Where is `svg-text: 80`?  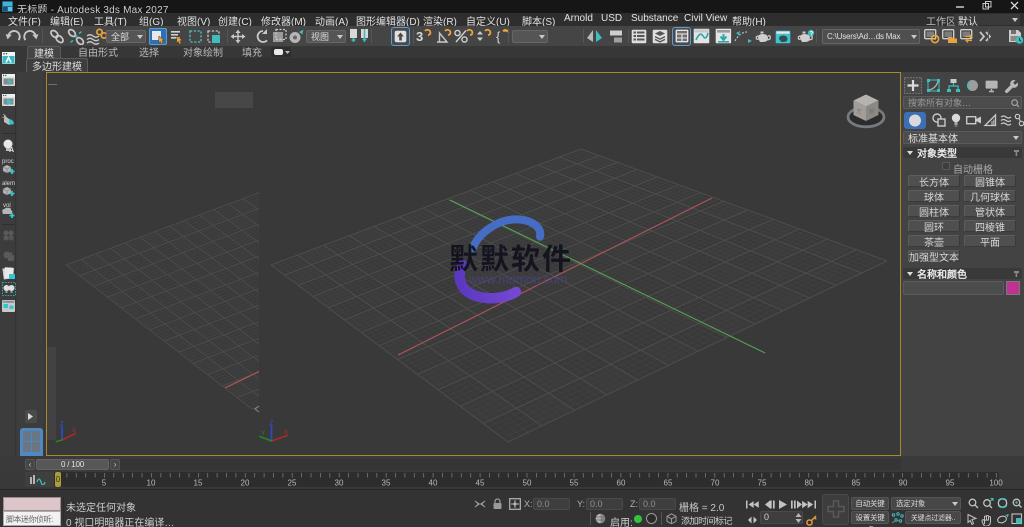
svg-text: 80 is located at coordinates (809, 483).